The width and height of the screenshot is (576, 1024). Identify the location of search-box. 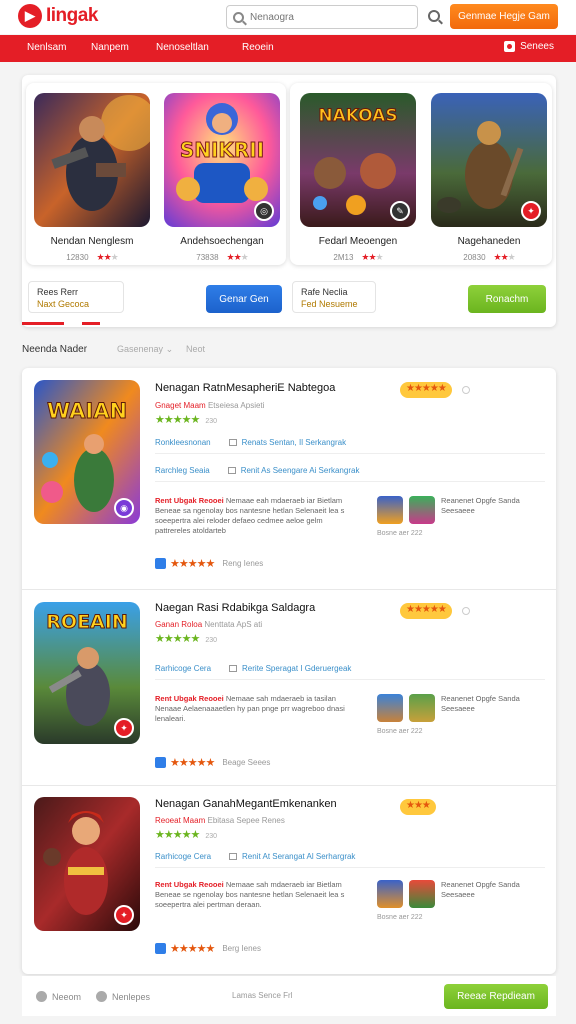
(322, 17).